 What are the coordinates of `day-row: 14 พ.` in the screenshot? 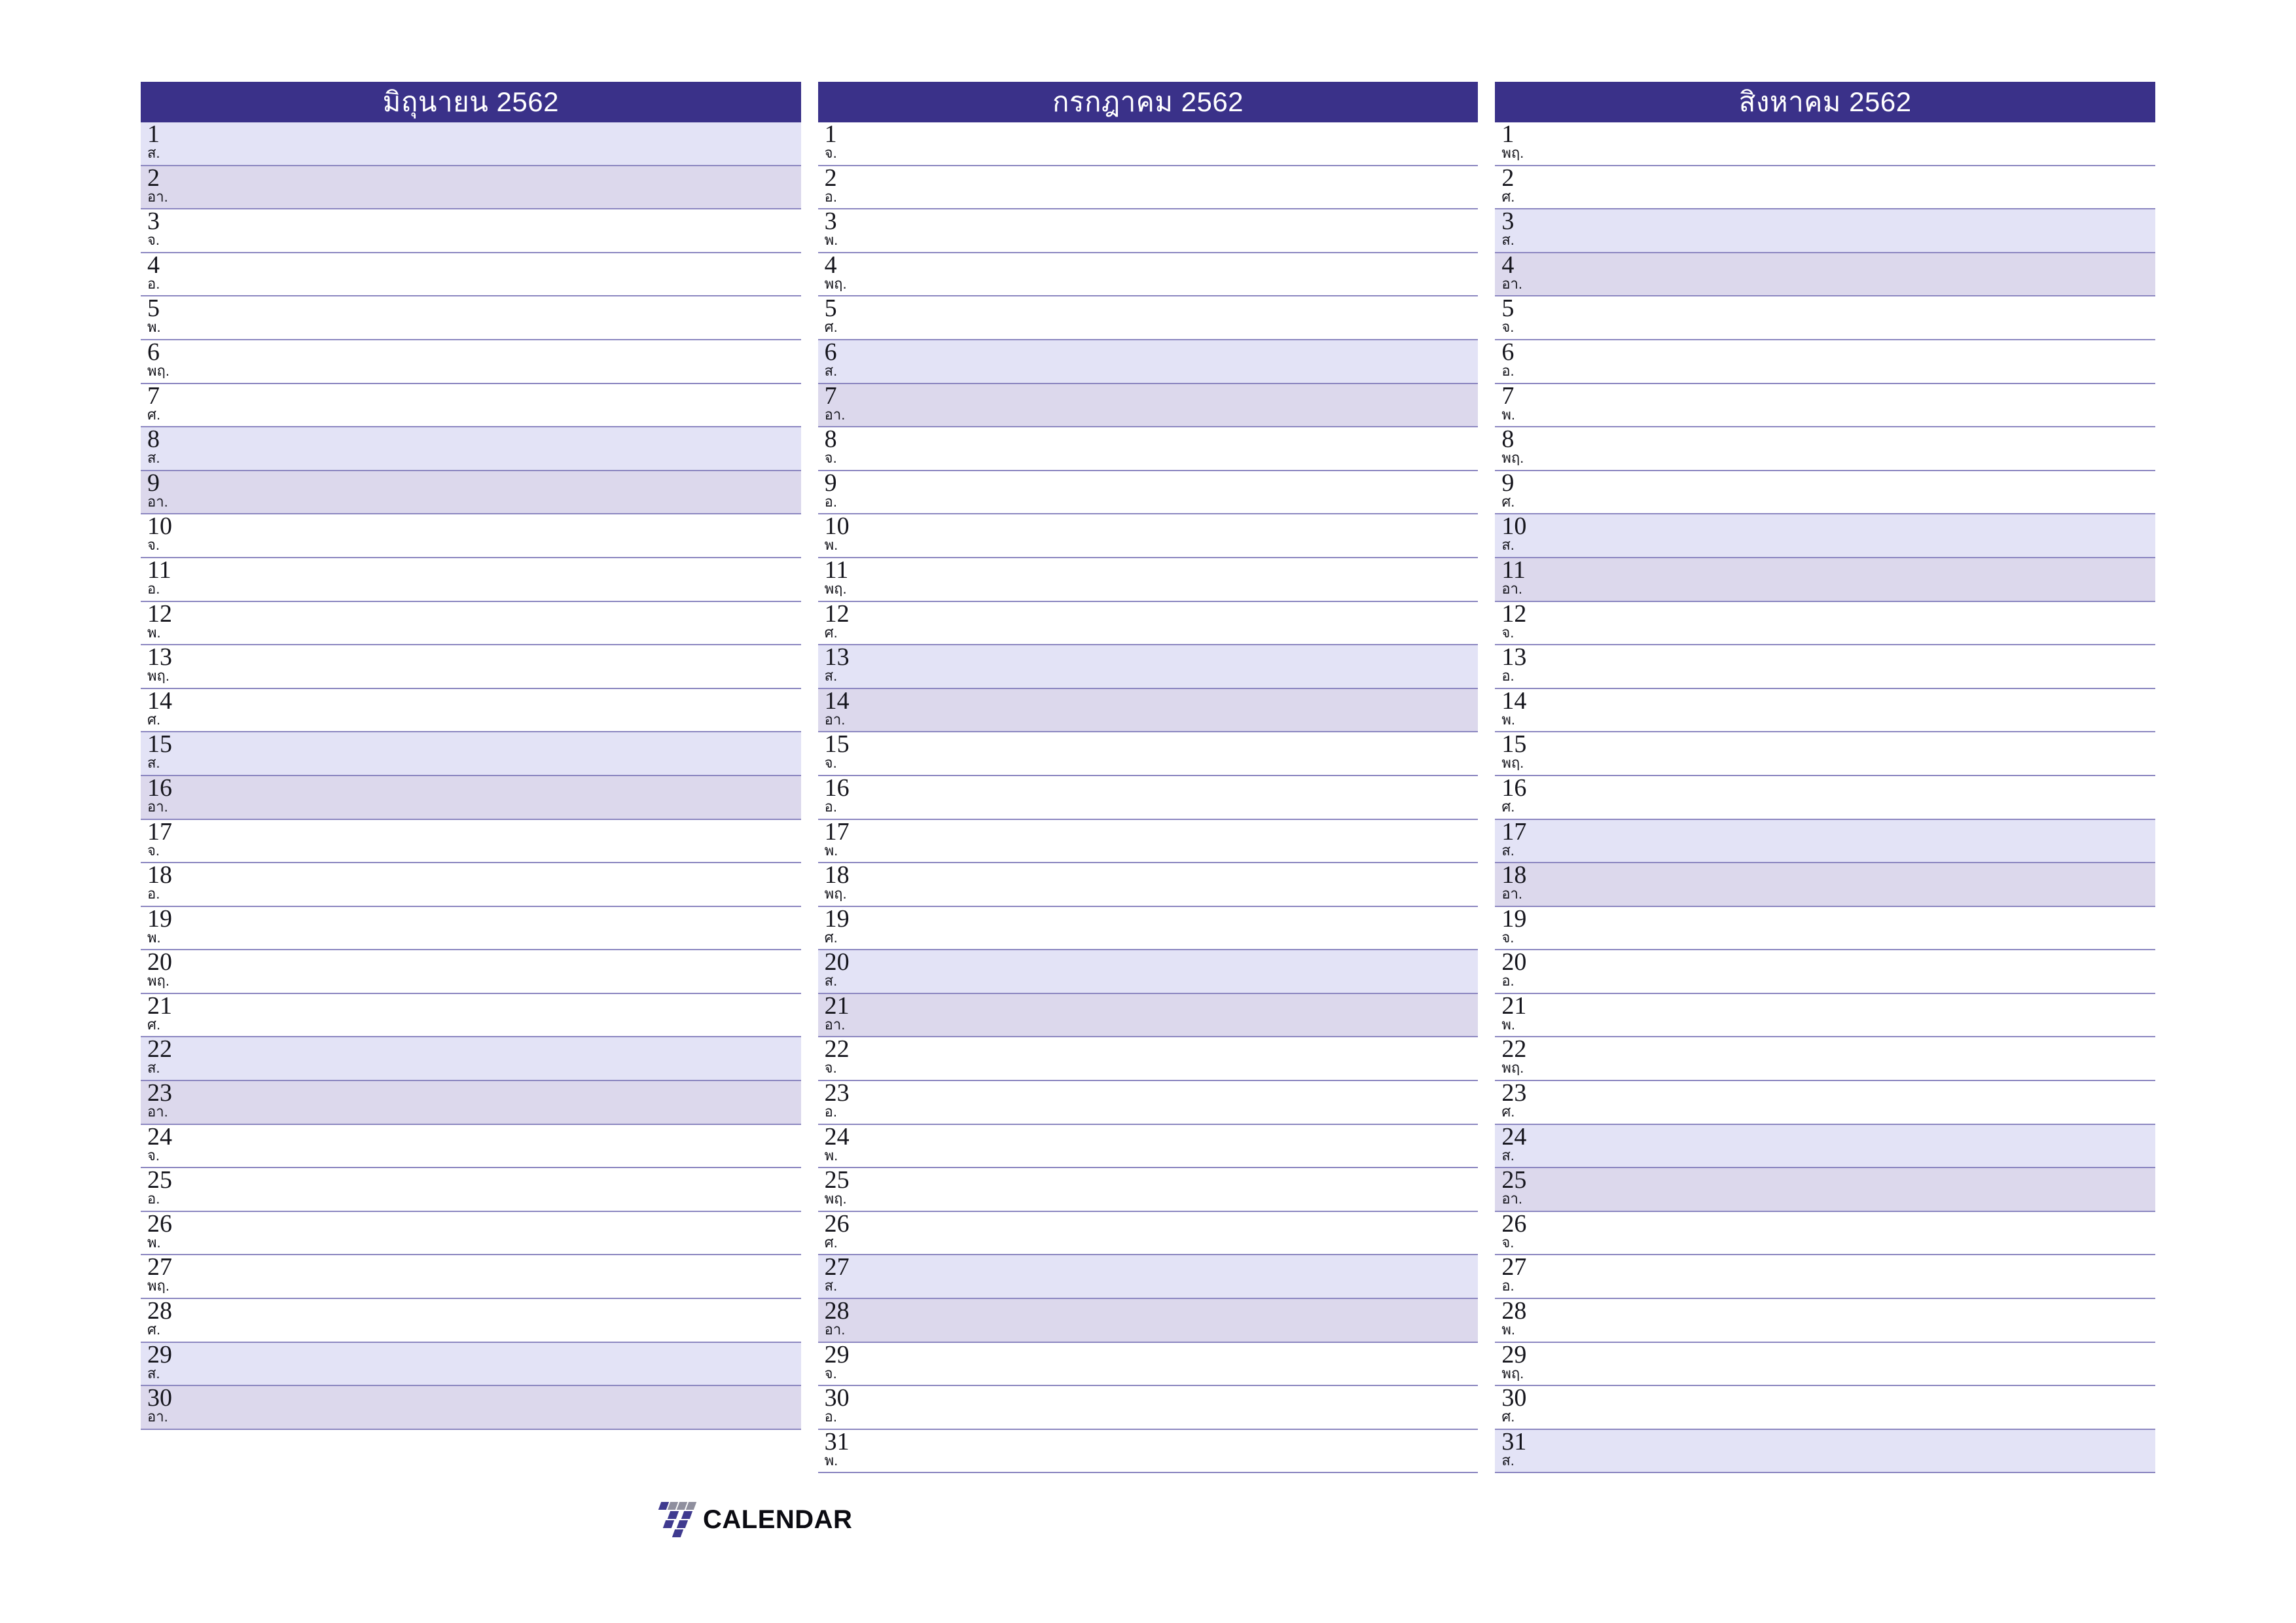 It's located at (1825, 710).